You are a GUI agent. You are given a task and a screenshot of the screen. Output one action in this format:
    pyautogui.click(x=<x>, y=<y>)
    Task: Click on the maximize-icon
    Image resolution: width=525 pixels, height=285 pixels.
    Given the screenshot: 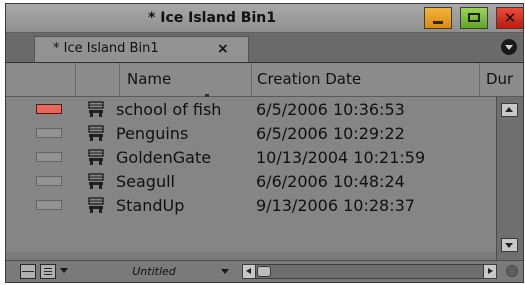 What is the action you would take?
    pyautogui.click(x=474, y=17)
    